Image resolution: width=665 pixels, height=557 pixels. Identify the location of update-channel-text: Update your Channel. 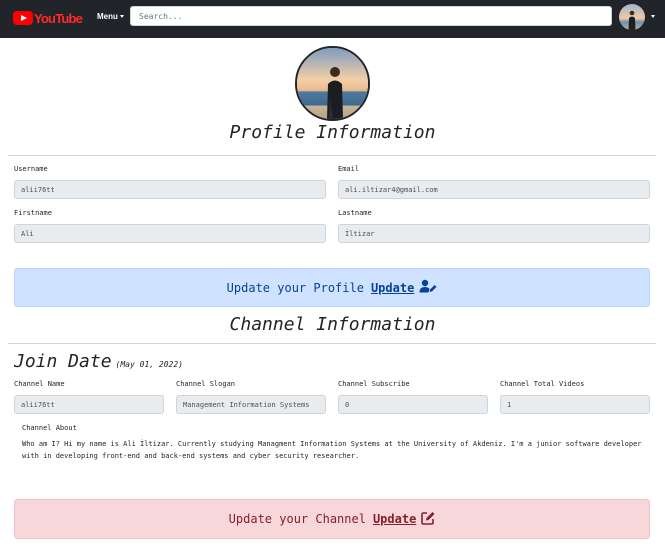
(297, 519).